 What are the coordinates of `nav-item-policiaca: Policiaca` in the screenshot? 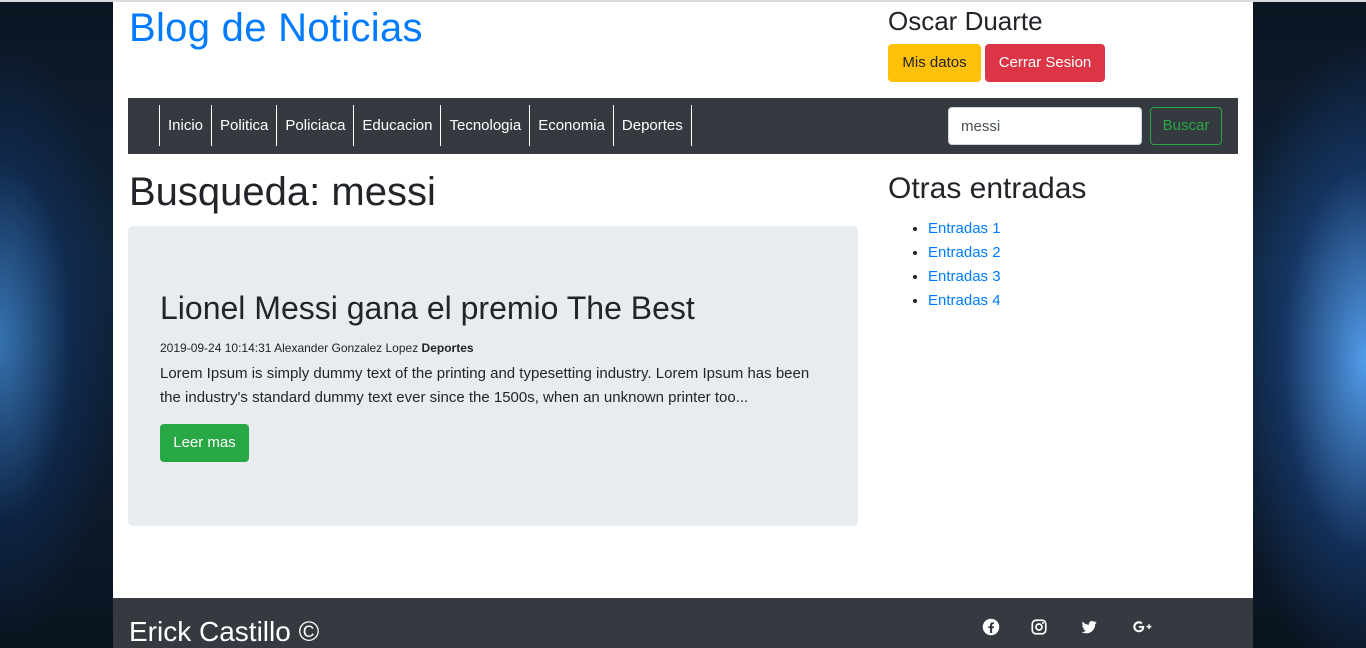 It's located at (314, 125).